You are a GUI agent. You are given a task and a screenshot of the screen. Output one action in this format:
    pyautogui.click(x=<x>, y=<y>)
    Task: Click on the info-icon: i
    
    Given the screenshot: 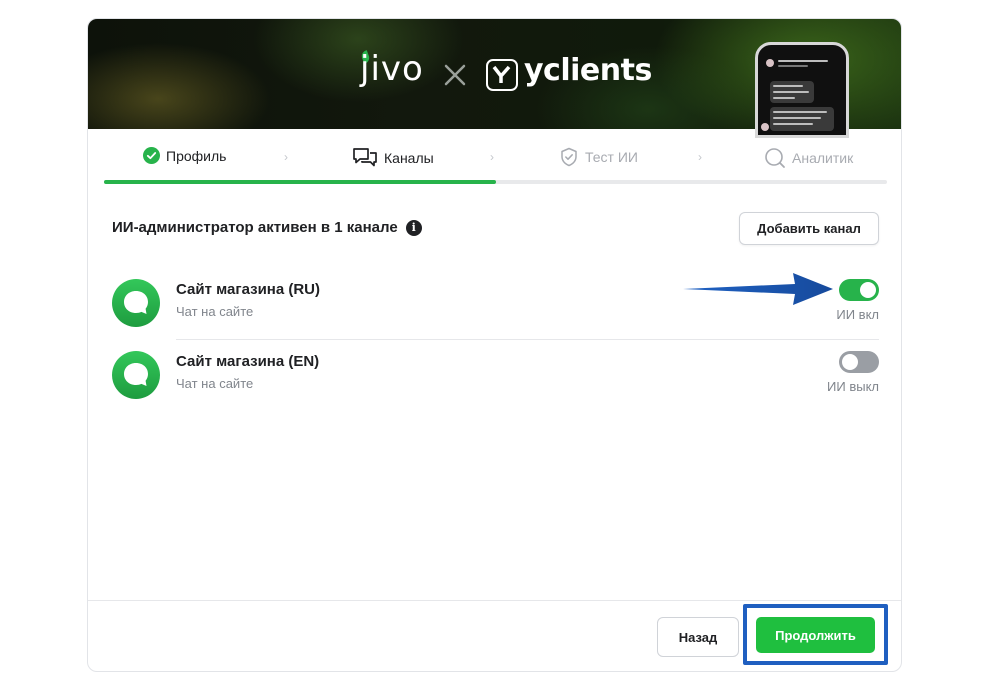 What is the action you would take?
    pyautogui.click(x=413, y=227)
    